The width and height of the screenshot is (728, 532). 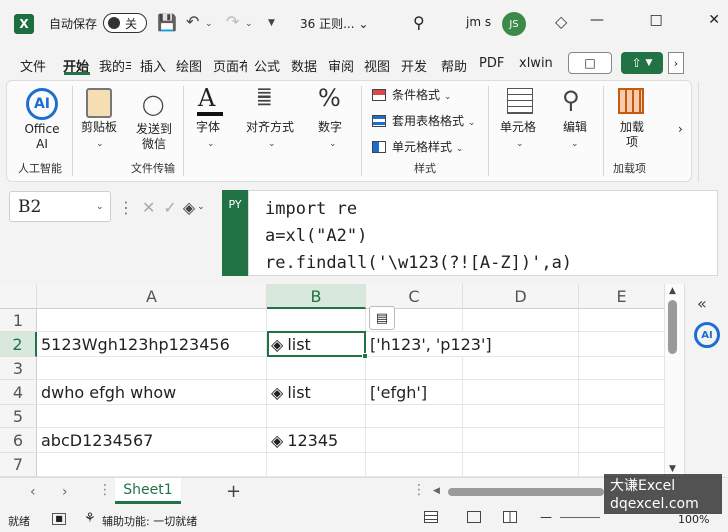 I want to click on tab-help: 帮助, so click(x=454, y=65).